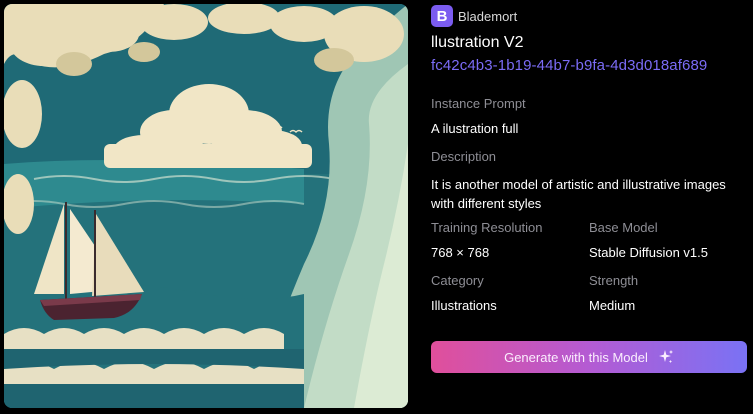 This screenshot has height=414, width=753. Describe the element at coordinates (623, 227) in the screenshot. I see `base-model-label: Base Model` at that location.